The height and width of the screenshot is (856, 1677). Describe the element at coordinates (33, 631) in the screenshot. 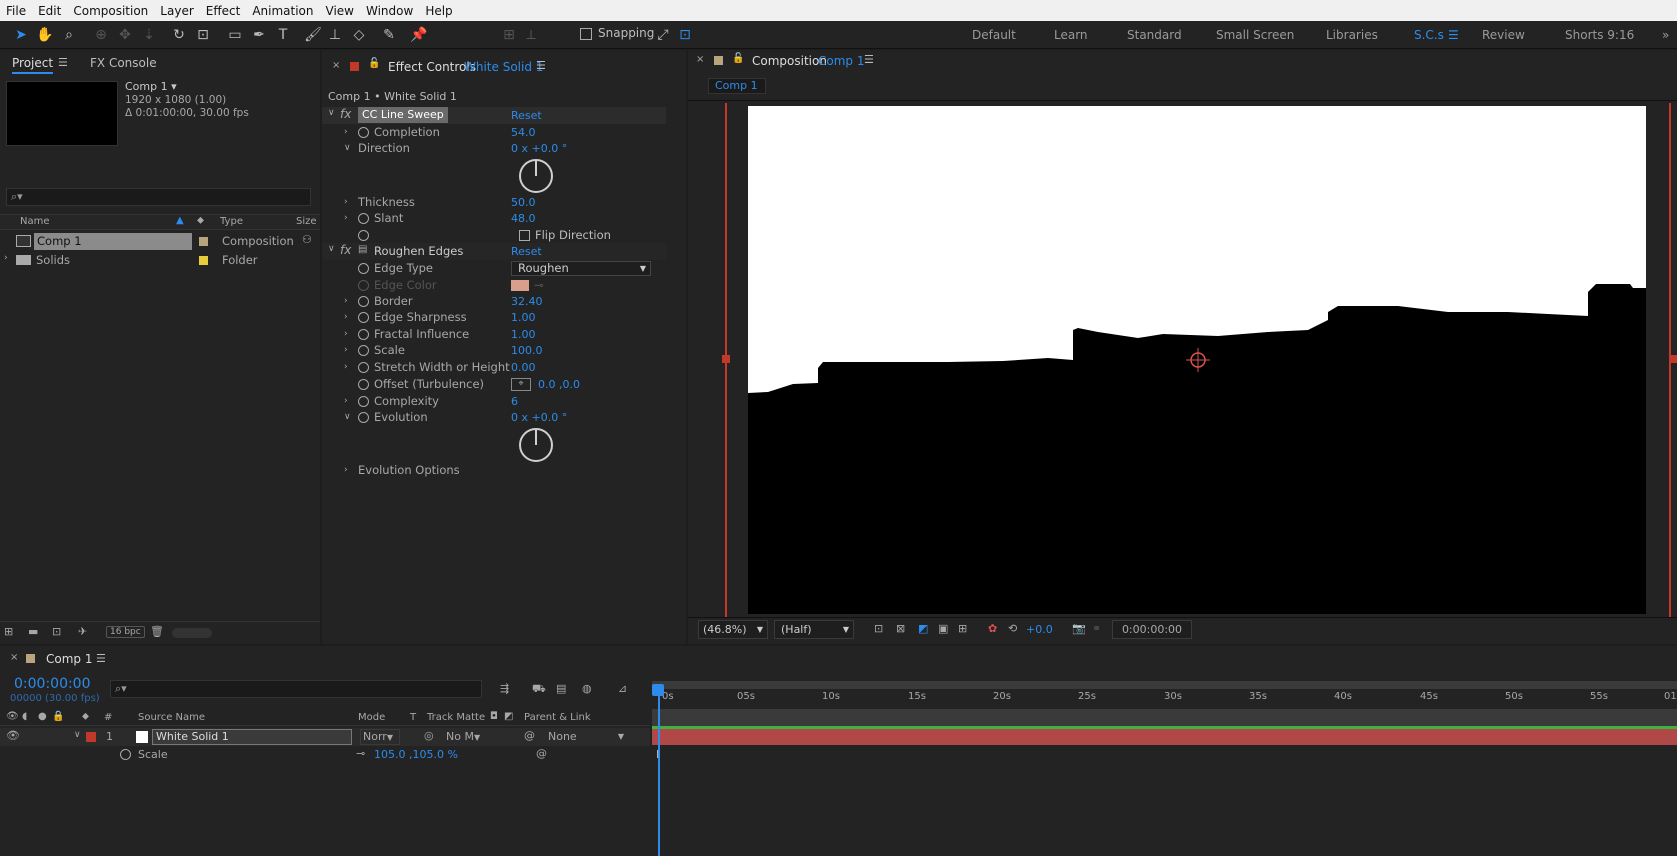

I see `new-folder-icon: ▬` at that location.